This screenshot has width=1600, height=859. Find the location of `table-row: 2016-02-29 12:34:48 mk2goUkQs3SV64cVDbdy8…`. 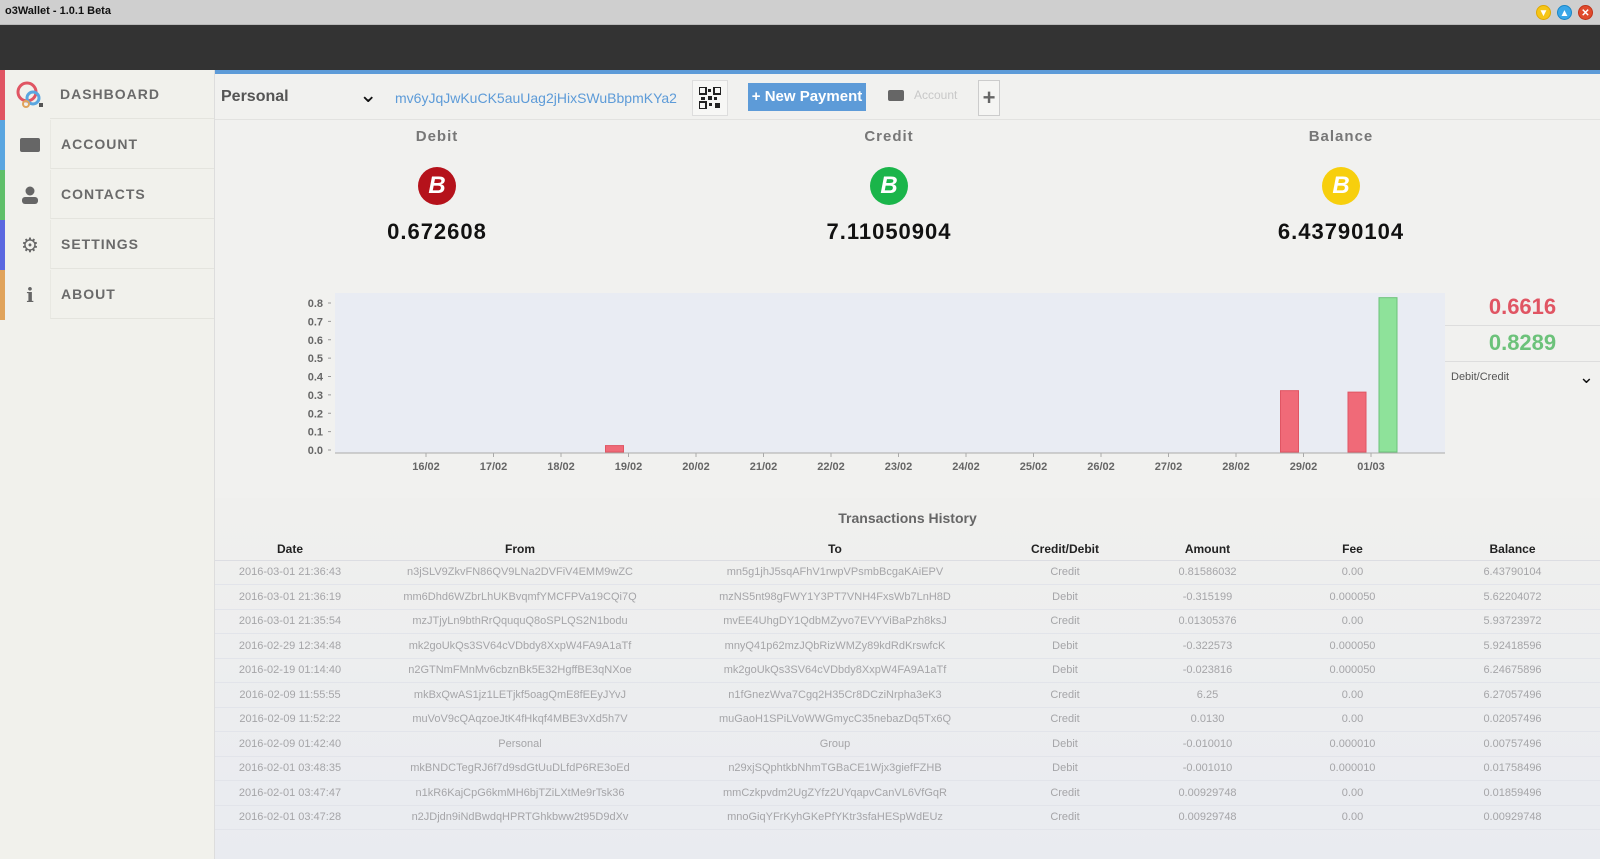

table-row: 2016-02-29 12:34:48 mk2goUkQs3SV64cVDbdy8… is located at coordinates (907, 646).